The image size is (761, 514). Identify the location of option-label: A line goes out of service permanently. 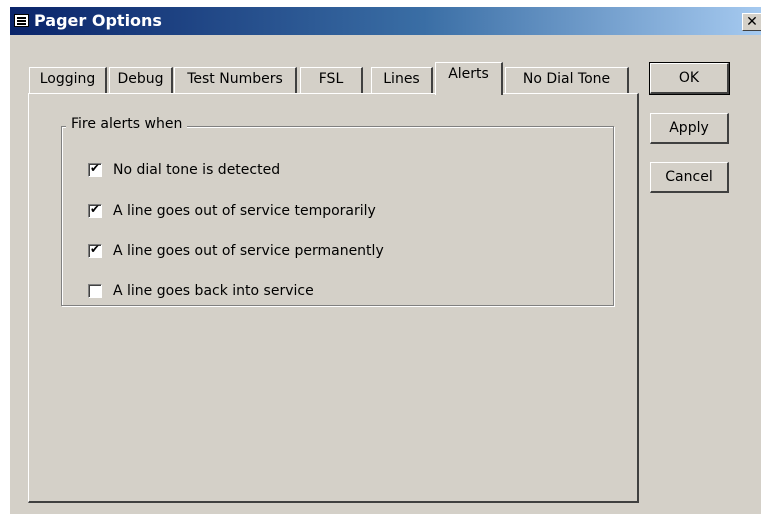
(248, 251).